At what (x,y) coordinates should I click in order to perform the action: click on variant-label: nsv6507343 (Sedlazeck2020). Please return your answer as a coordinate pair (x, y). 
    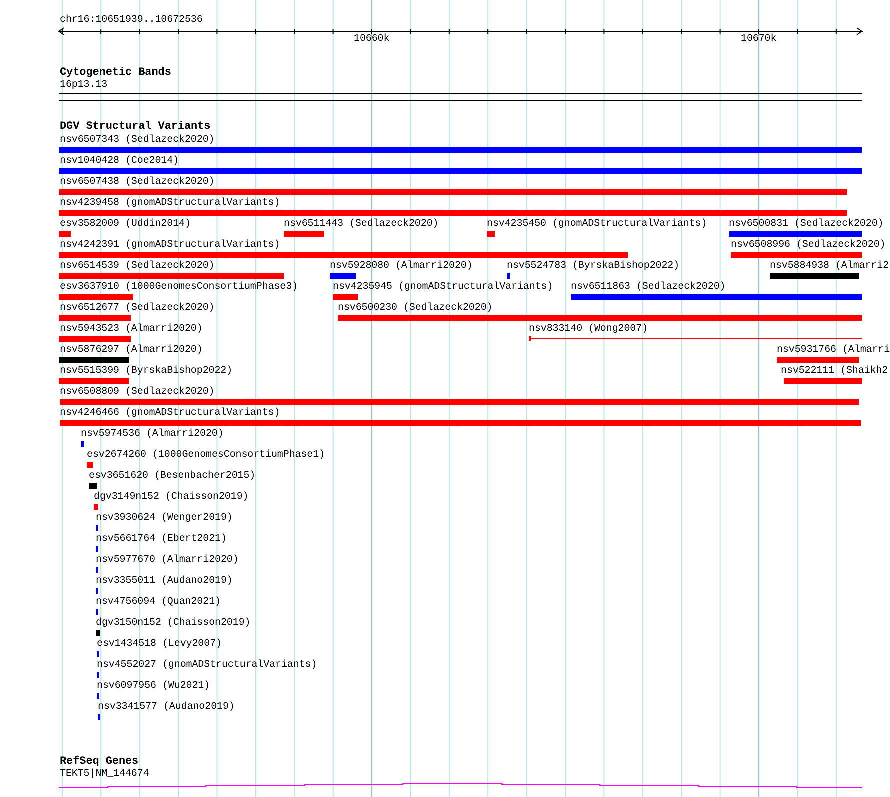
    Looking at the image, I should click on (137, 141).